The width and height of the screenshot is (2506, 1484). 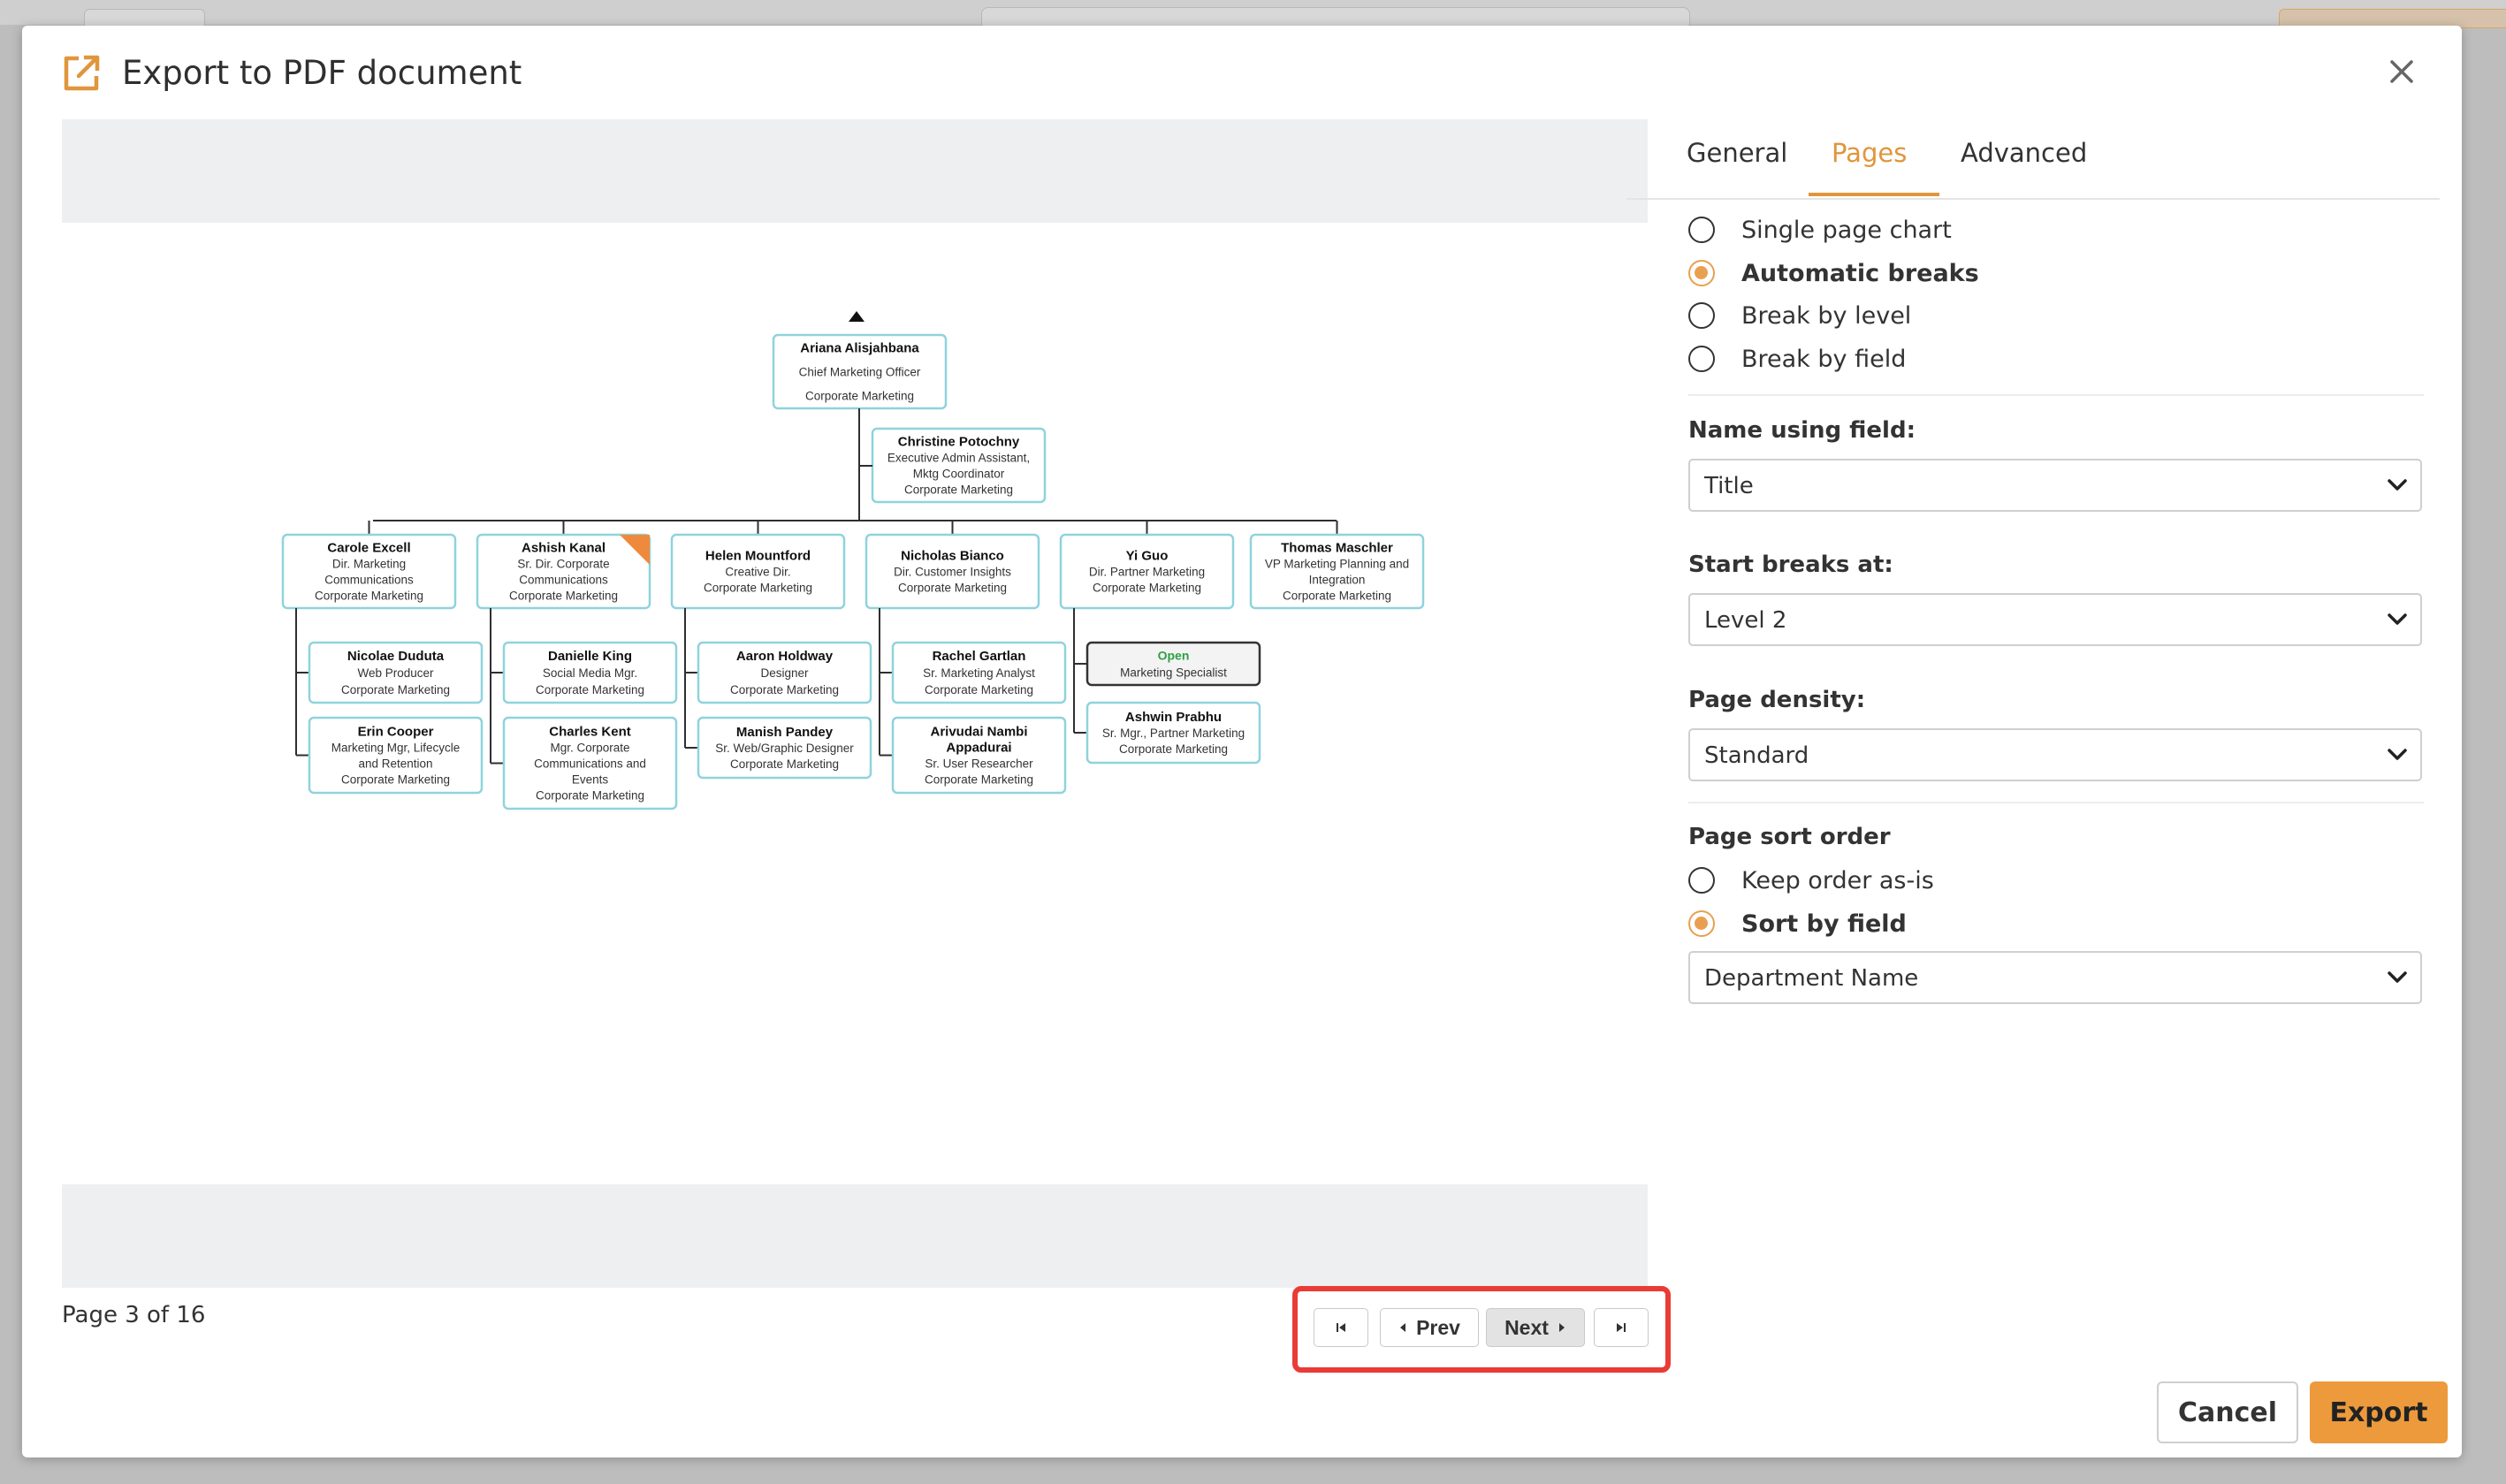 I want to click on org-node-line: Dir. Customer Insights, so click(x=952, y=572).